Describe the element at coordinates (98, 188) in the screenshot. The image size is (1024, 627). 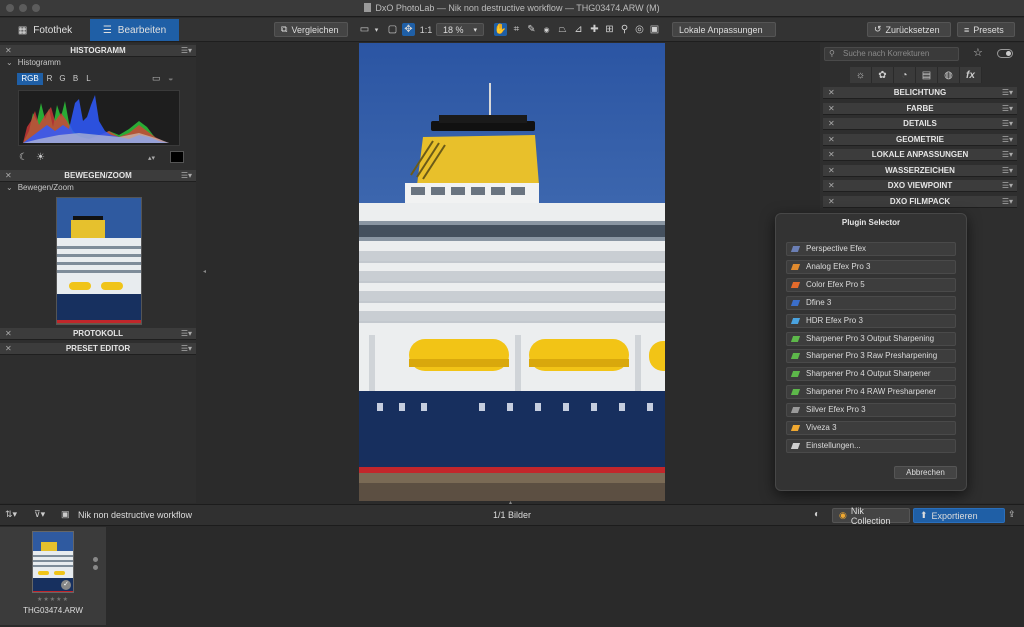
I see `move-zoom-subheader: ⌄ Bewegen/Zoom` at that location.